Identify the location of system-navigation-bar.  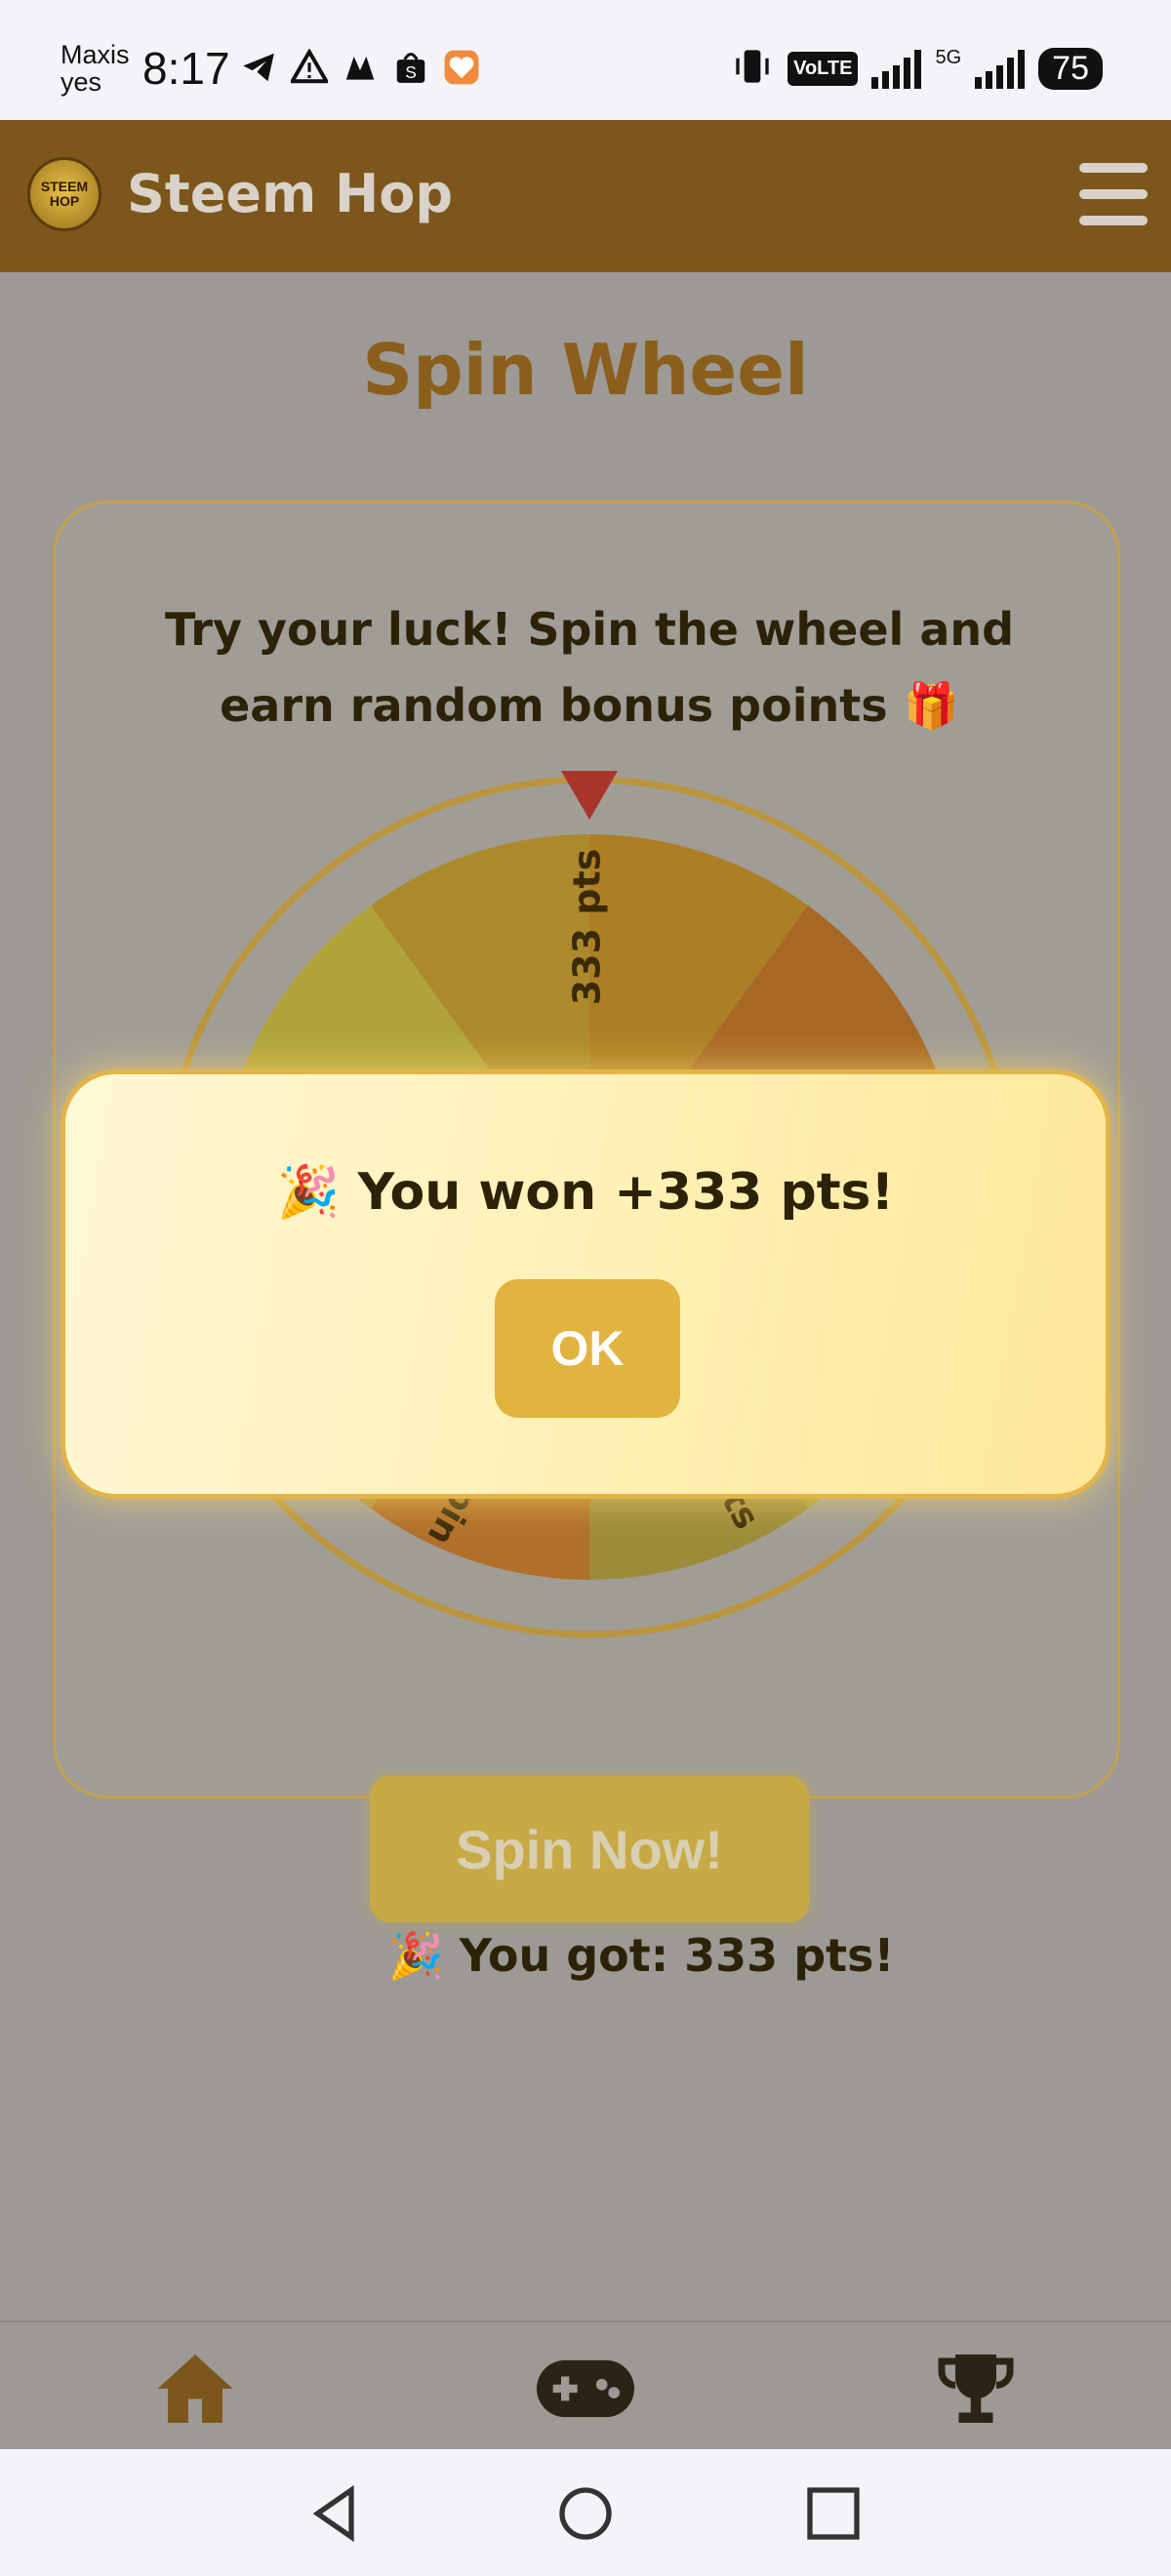
(585, 2512).